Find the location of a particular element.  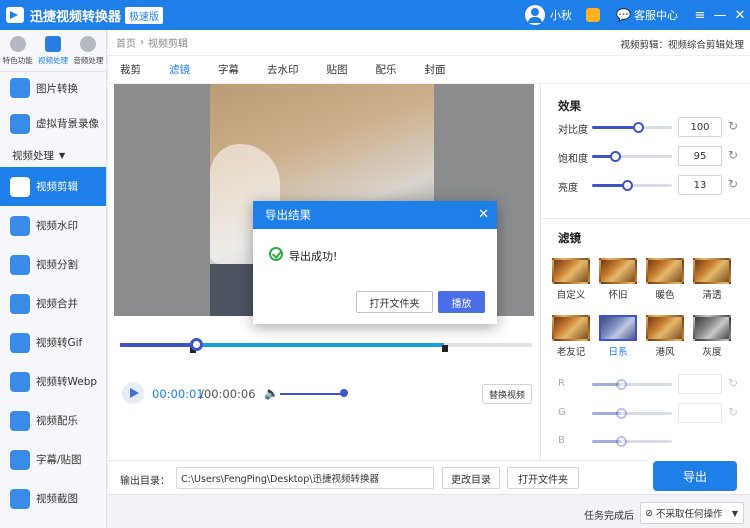

sidebar-item-label: 视频配乐 is located at coordinates (57, 421).